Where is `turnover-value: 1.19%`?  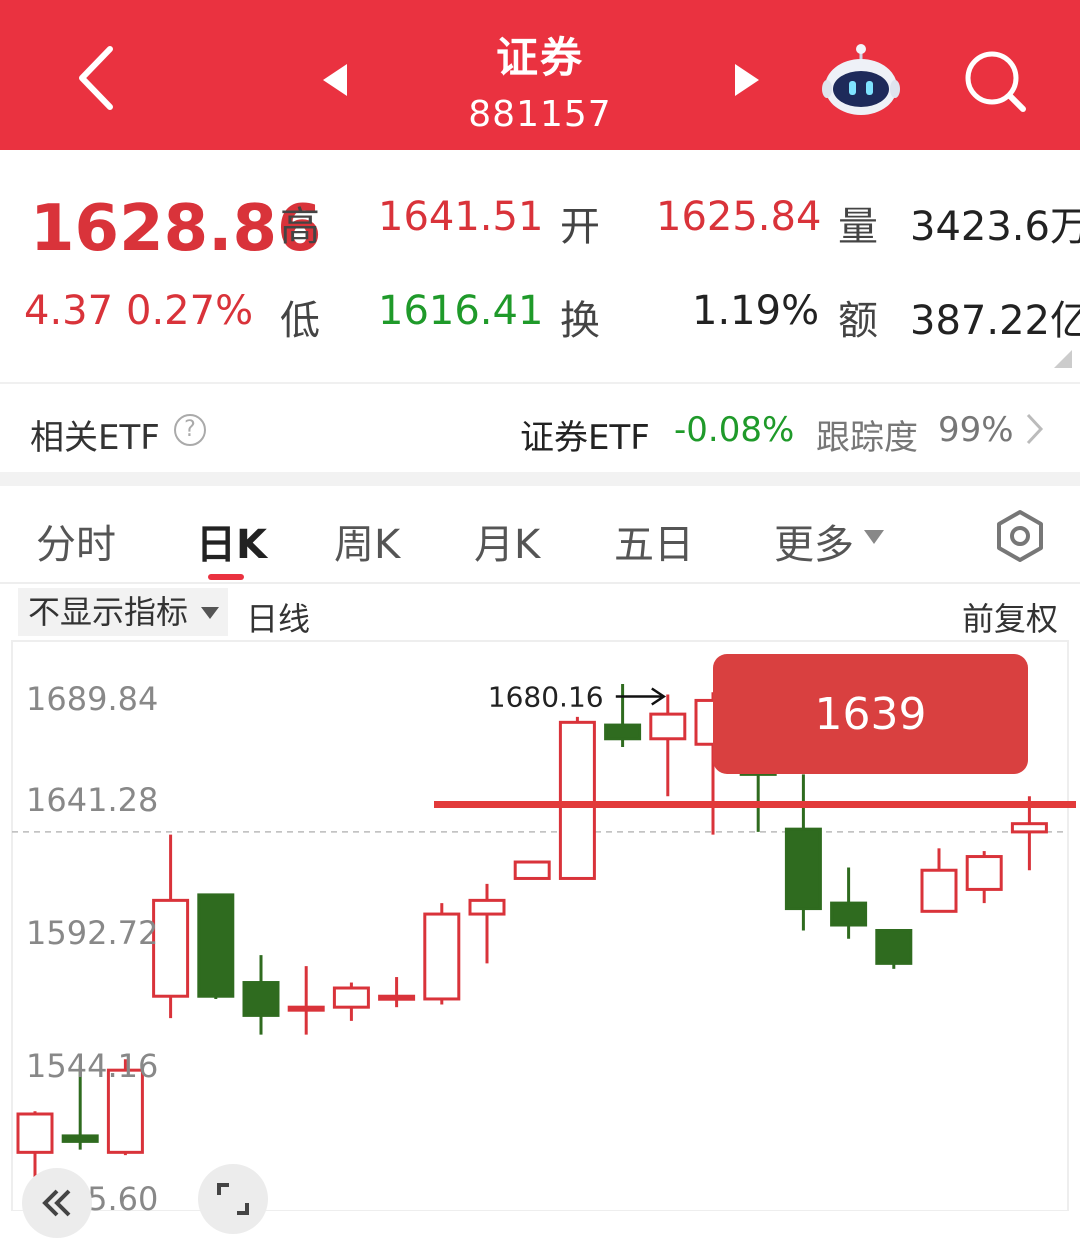
turnover-value: 1.19% is located at coordinates (756, 311).